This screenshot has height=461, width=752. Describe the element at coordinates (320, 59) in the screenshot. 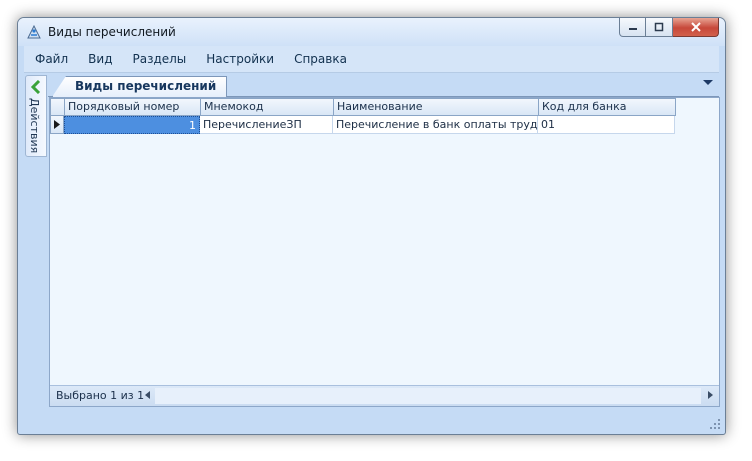

I see `menu-help: Справка` at that location.